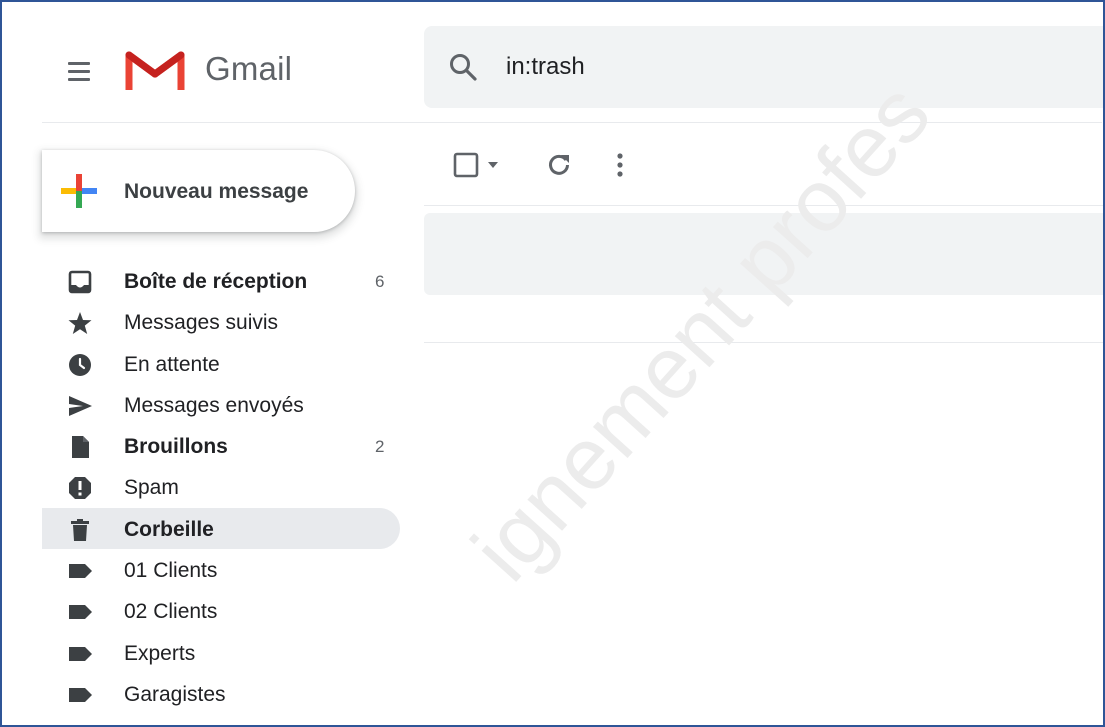  I want to click on sidebar-item-label: En attente, so click(172, 364).